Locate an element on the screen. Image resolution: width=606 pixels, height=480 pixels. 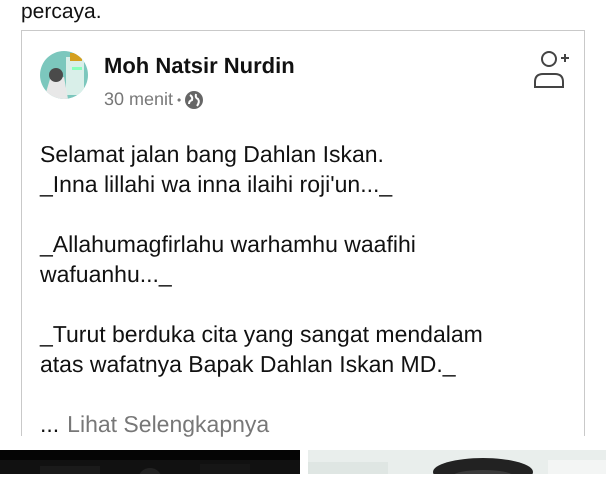
globe-icon is located at coordinates (194, 99).